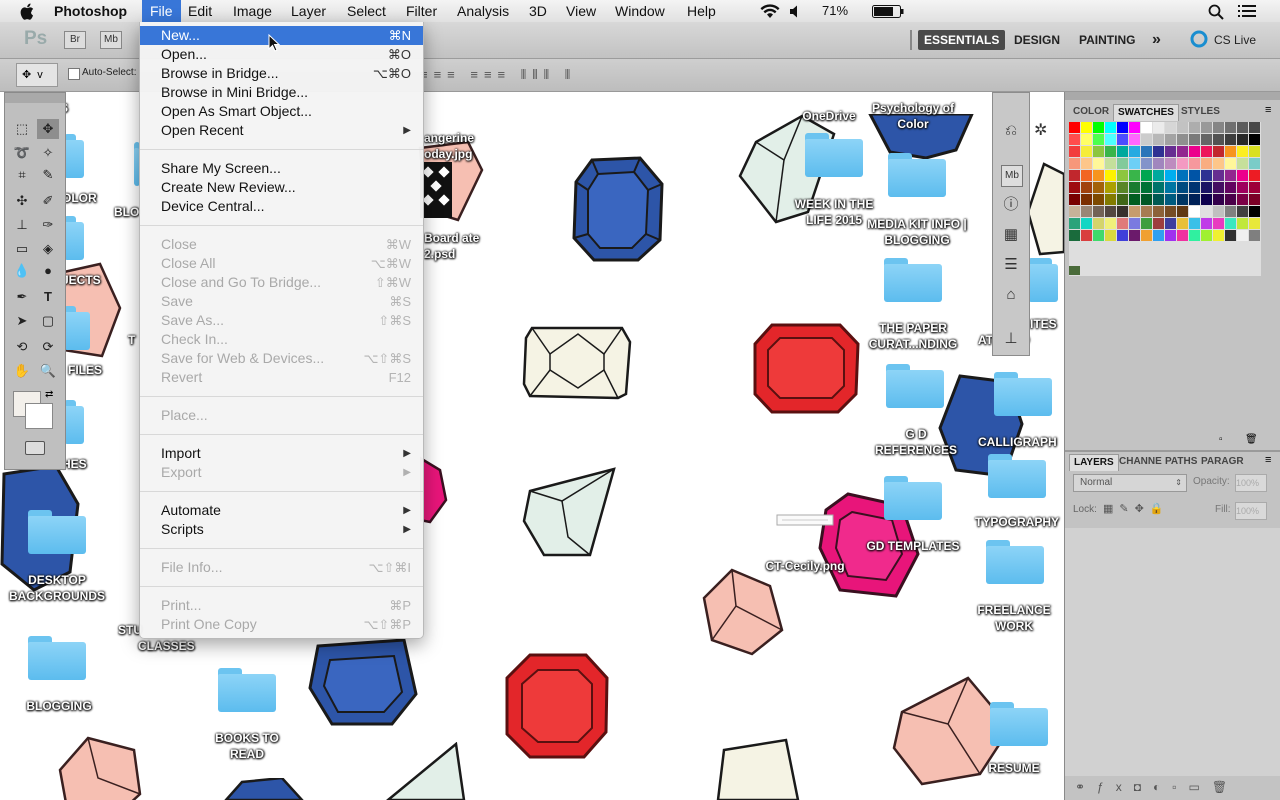 The height and width of the screenshot is (800, 1280). Describe the element at coordinates (1172, 96) in the screenshot. I see `panel-dock-header` at that location.